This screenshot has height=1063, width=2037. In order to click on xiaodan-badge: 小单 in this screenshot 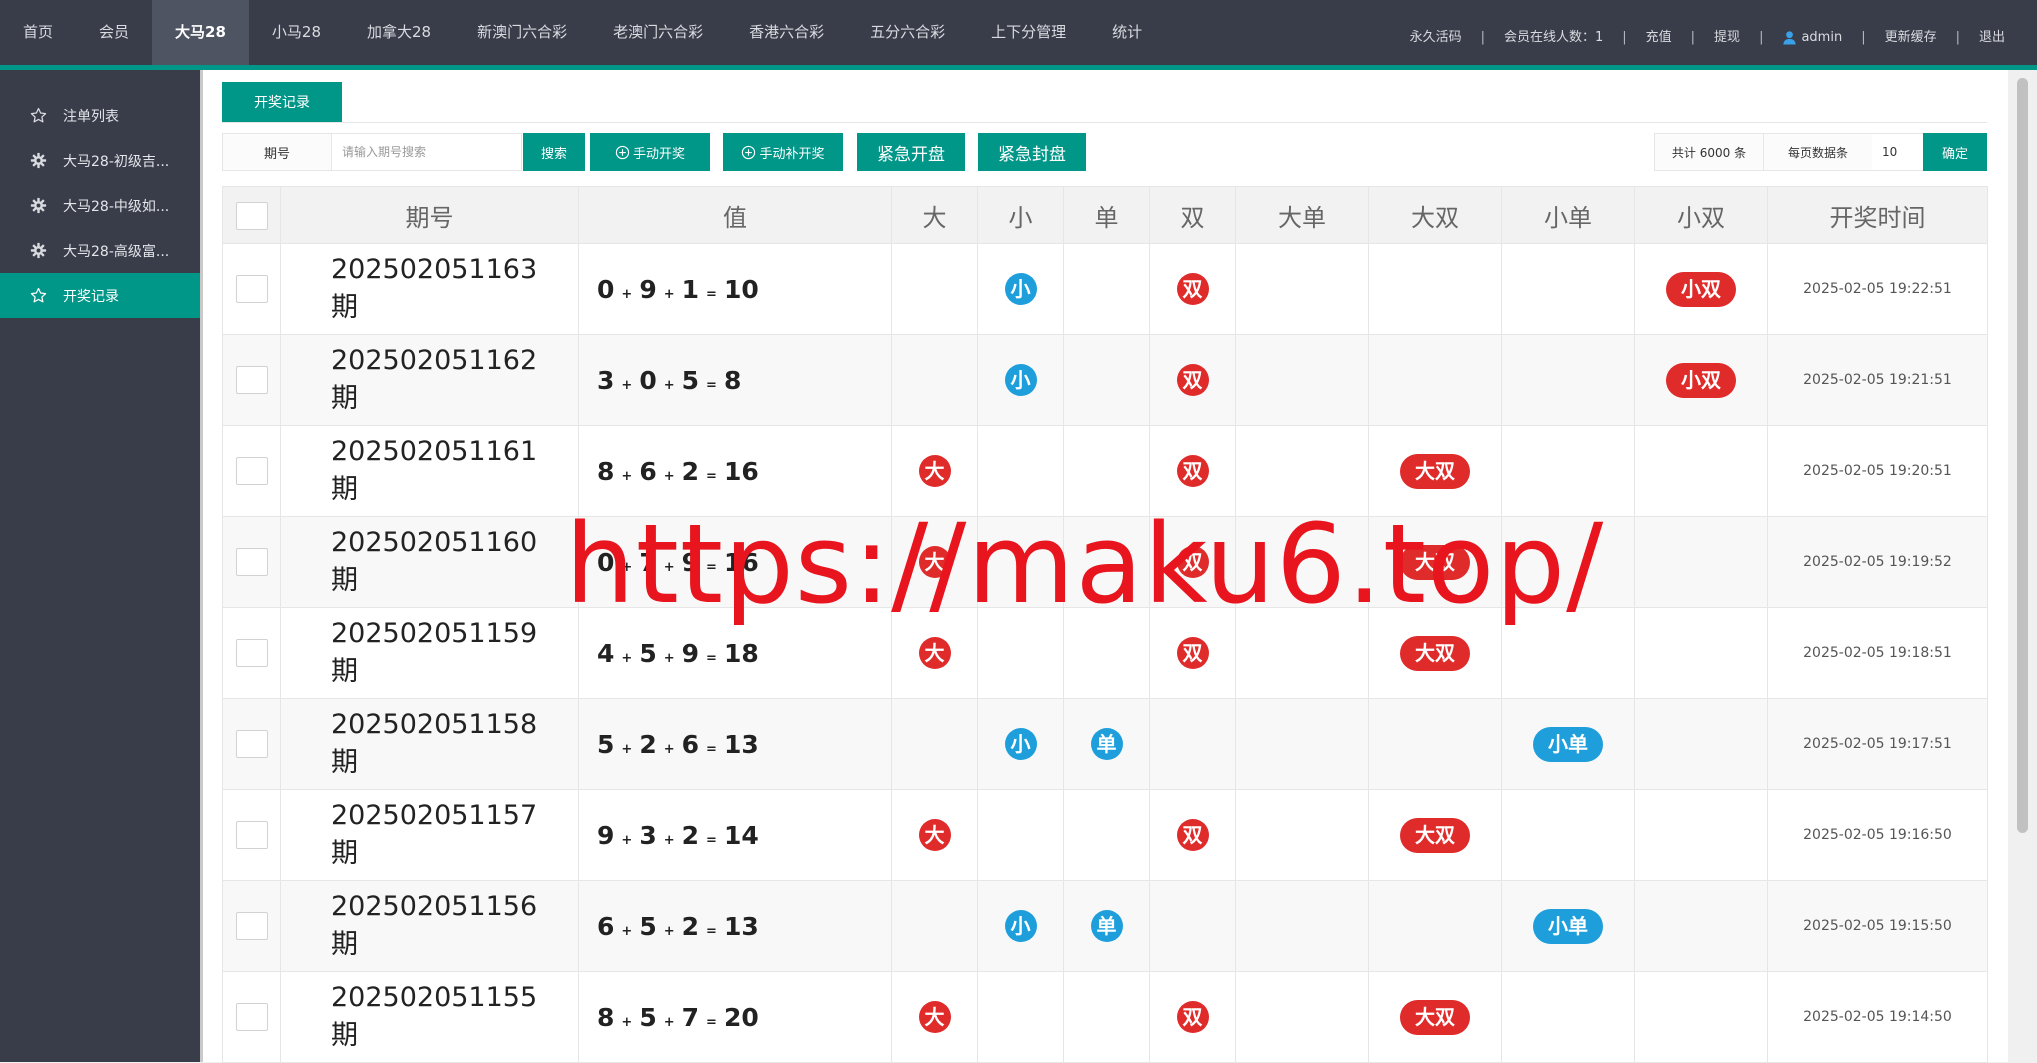, I will do `click(1568, 744)`.